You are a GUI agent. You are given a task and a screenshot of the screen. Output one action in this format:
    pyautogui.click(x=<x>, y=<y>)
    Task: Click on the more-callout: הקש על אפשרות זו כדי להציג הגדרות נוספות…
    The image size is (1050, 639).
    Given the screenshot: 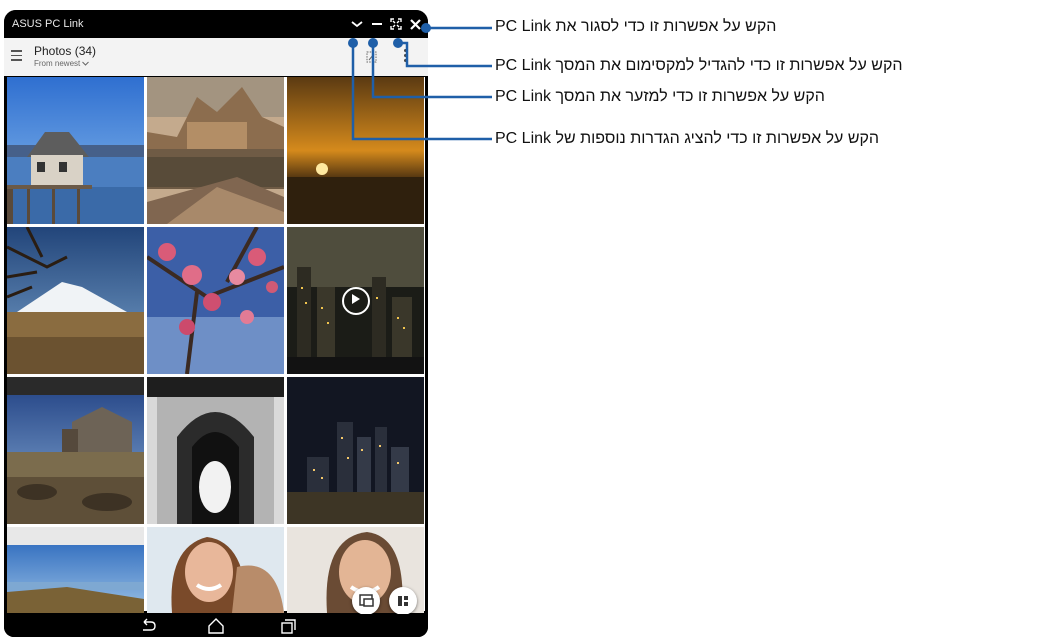 What is the action you would take?
    pyautogui.click(x=687, y=138)
    